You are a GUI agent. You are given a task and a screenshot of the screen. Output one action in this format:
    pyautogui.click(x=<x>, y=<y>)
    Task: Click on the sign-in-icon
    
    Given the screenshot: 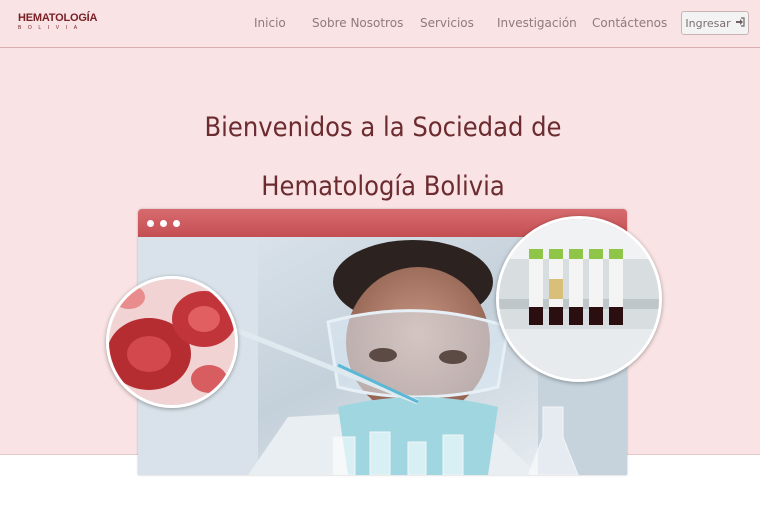 What is the action you would take?
    pyautogui.click(x=740, y=23)
    